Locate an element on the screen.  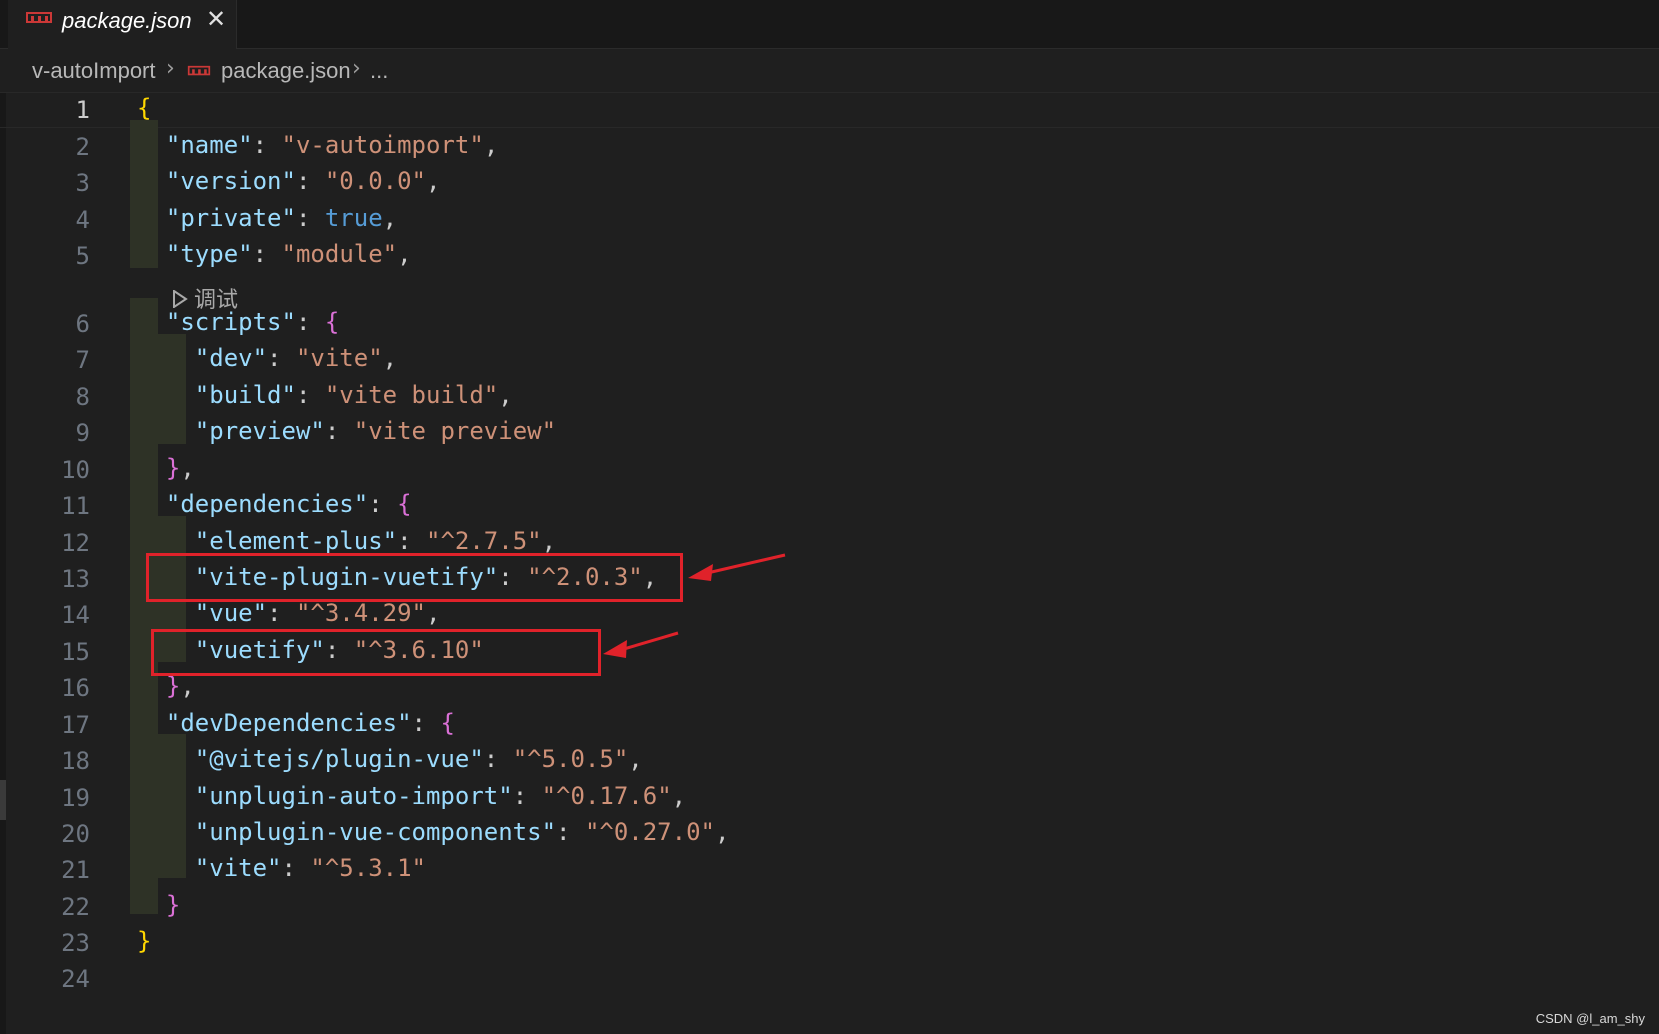
code-text: } is located at coordinates (144, 941).